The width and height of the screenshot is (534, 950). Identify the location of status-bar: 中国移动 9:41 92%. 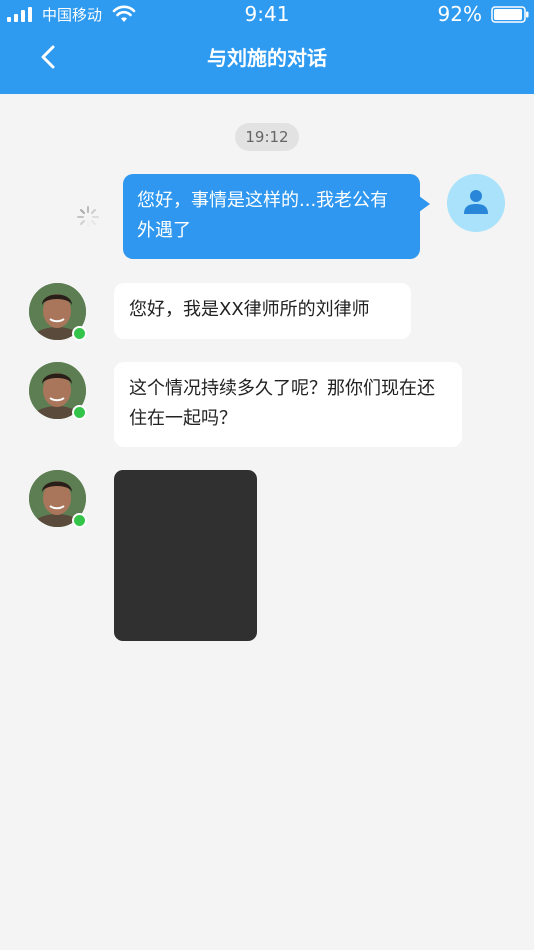
(267, 15).